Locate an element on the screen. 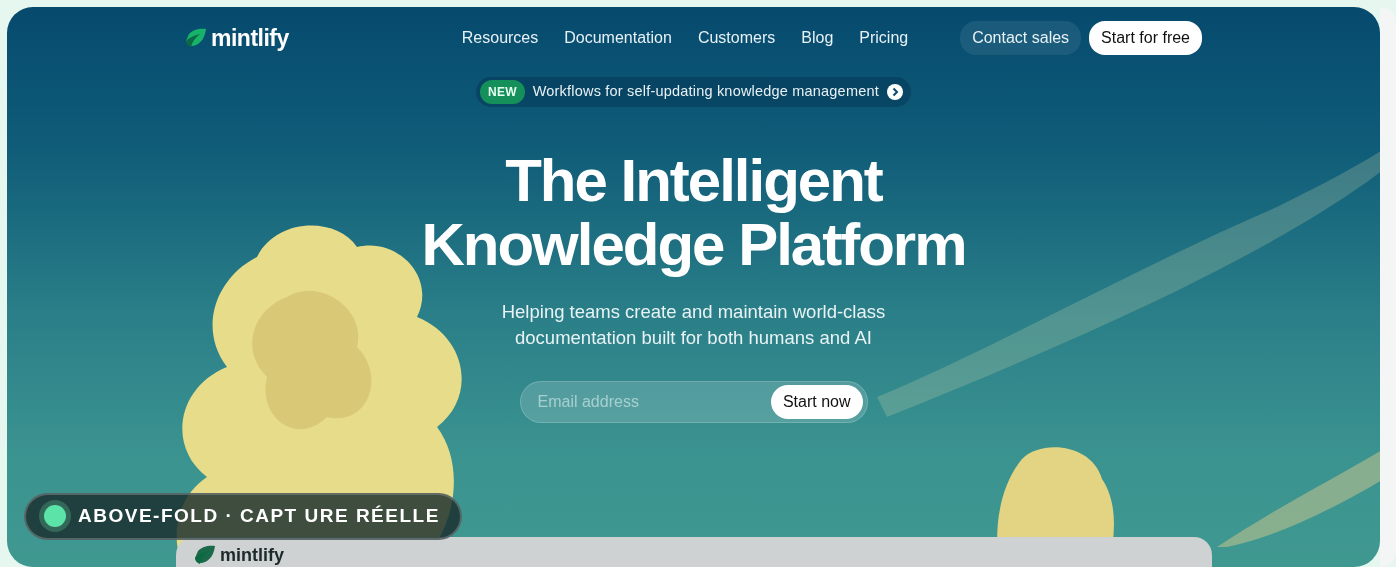 The width and height of the screenshot is (1396, 567). arrow-circle-icon is located at coordinates (894, 92).